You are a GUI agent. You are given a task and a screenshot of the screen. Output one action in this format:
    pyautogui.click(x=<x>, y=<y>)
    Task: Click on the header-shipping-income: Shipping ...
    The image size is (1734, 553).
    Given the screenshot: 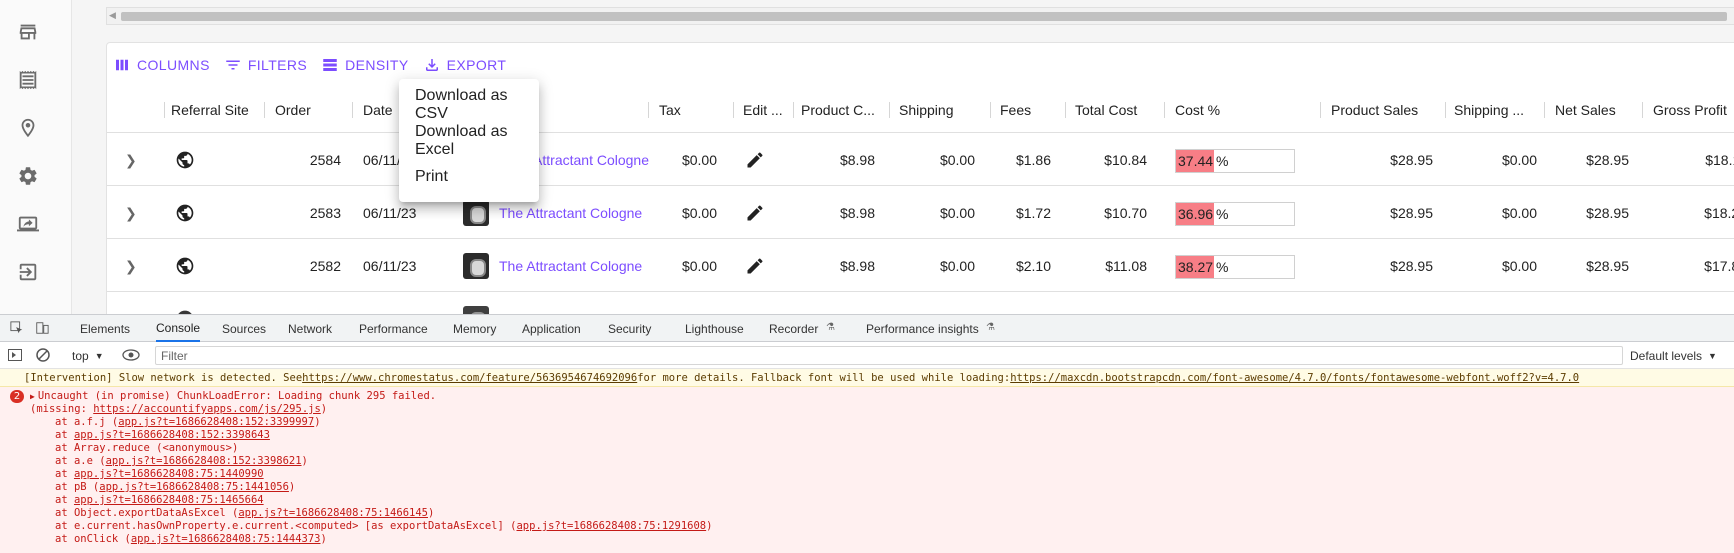 What is the action you would take?
    pyautogui.click(x=1494, y=110)
    